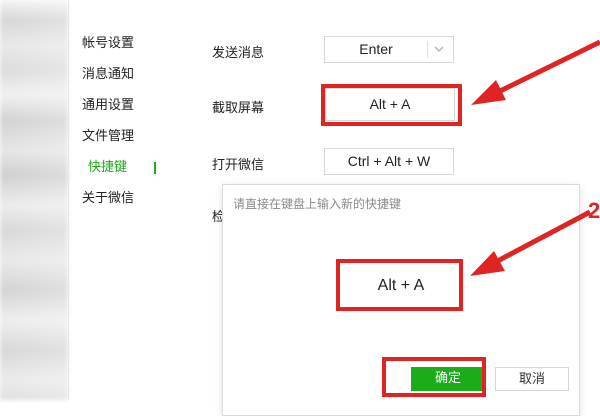 This screenshot has width=600, height=416. I want to click on dropdown-separator, so click(427, 49).